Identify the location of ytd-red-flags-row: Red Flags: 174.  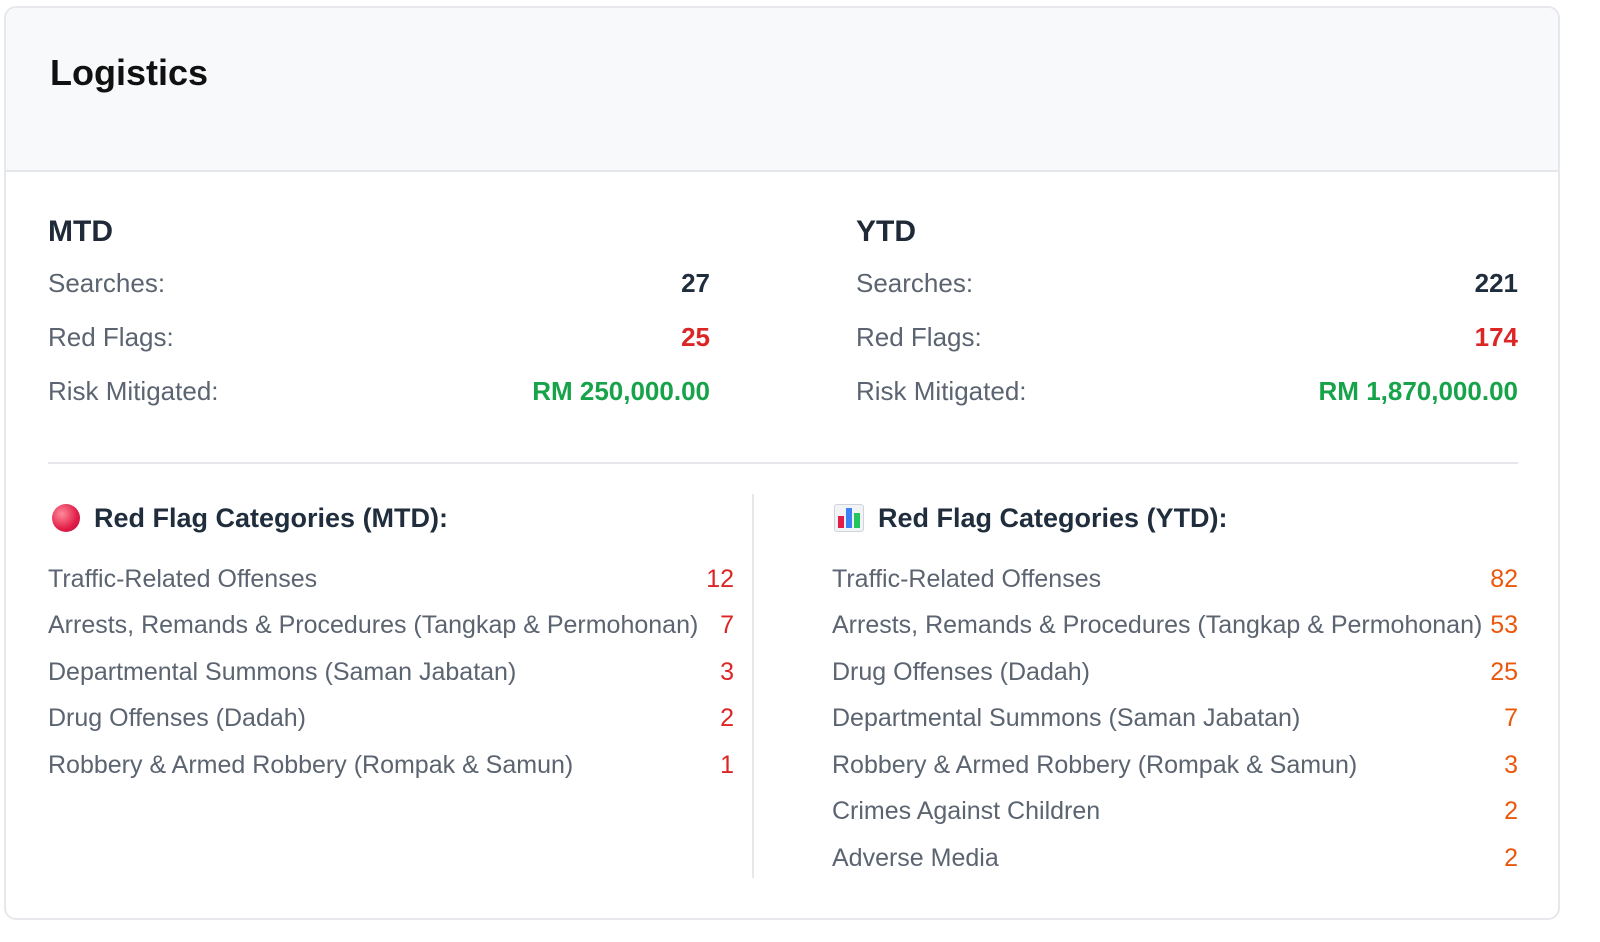
(1187, 337).